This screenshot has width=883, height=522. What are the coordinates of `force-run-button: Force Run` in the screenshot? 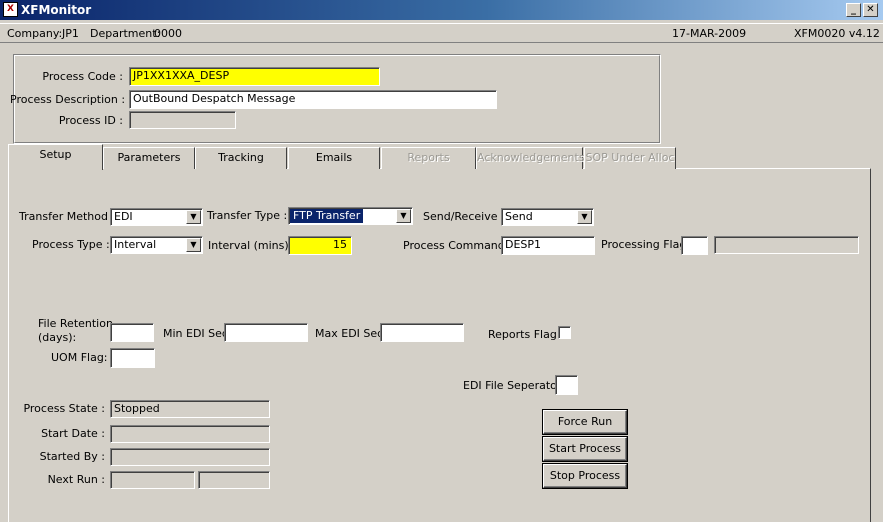 It's located at (585, 422).